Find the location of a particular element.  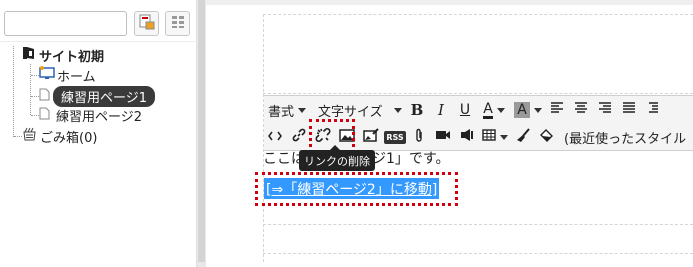

broom-icon is located at coordinates (523, 137).